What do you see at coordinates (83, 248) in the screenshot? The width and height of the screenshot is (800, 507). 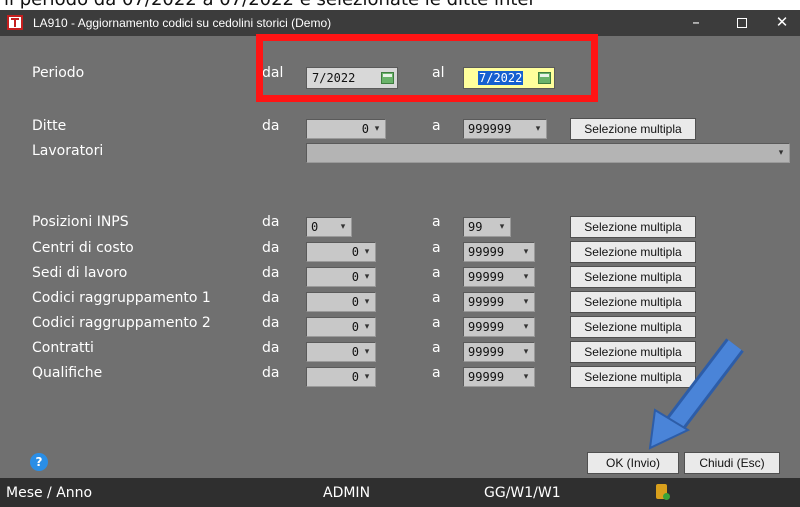 I see `row-label: Centri di costo` at bounding box center [83, 248].